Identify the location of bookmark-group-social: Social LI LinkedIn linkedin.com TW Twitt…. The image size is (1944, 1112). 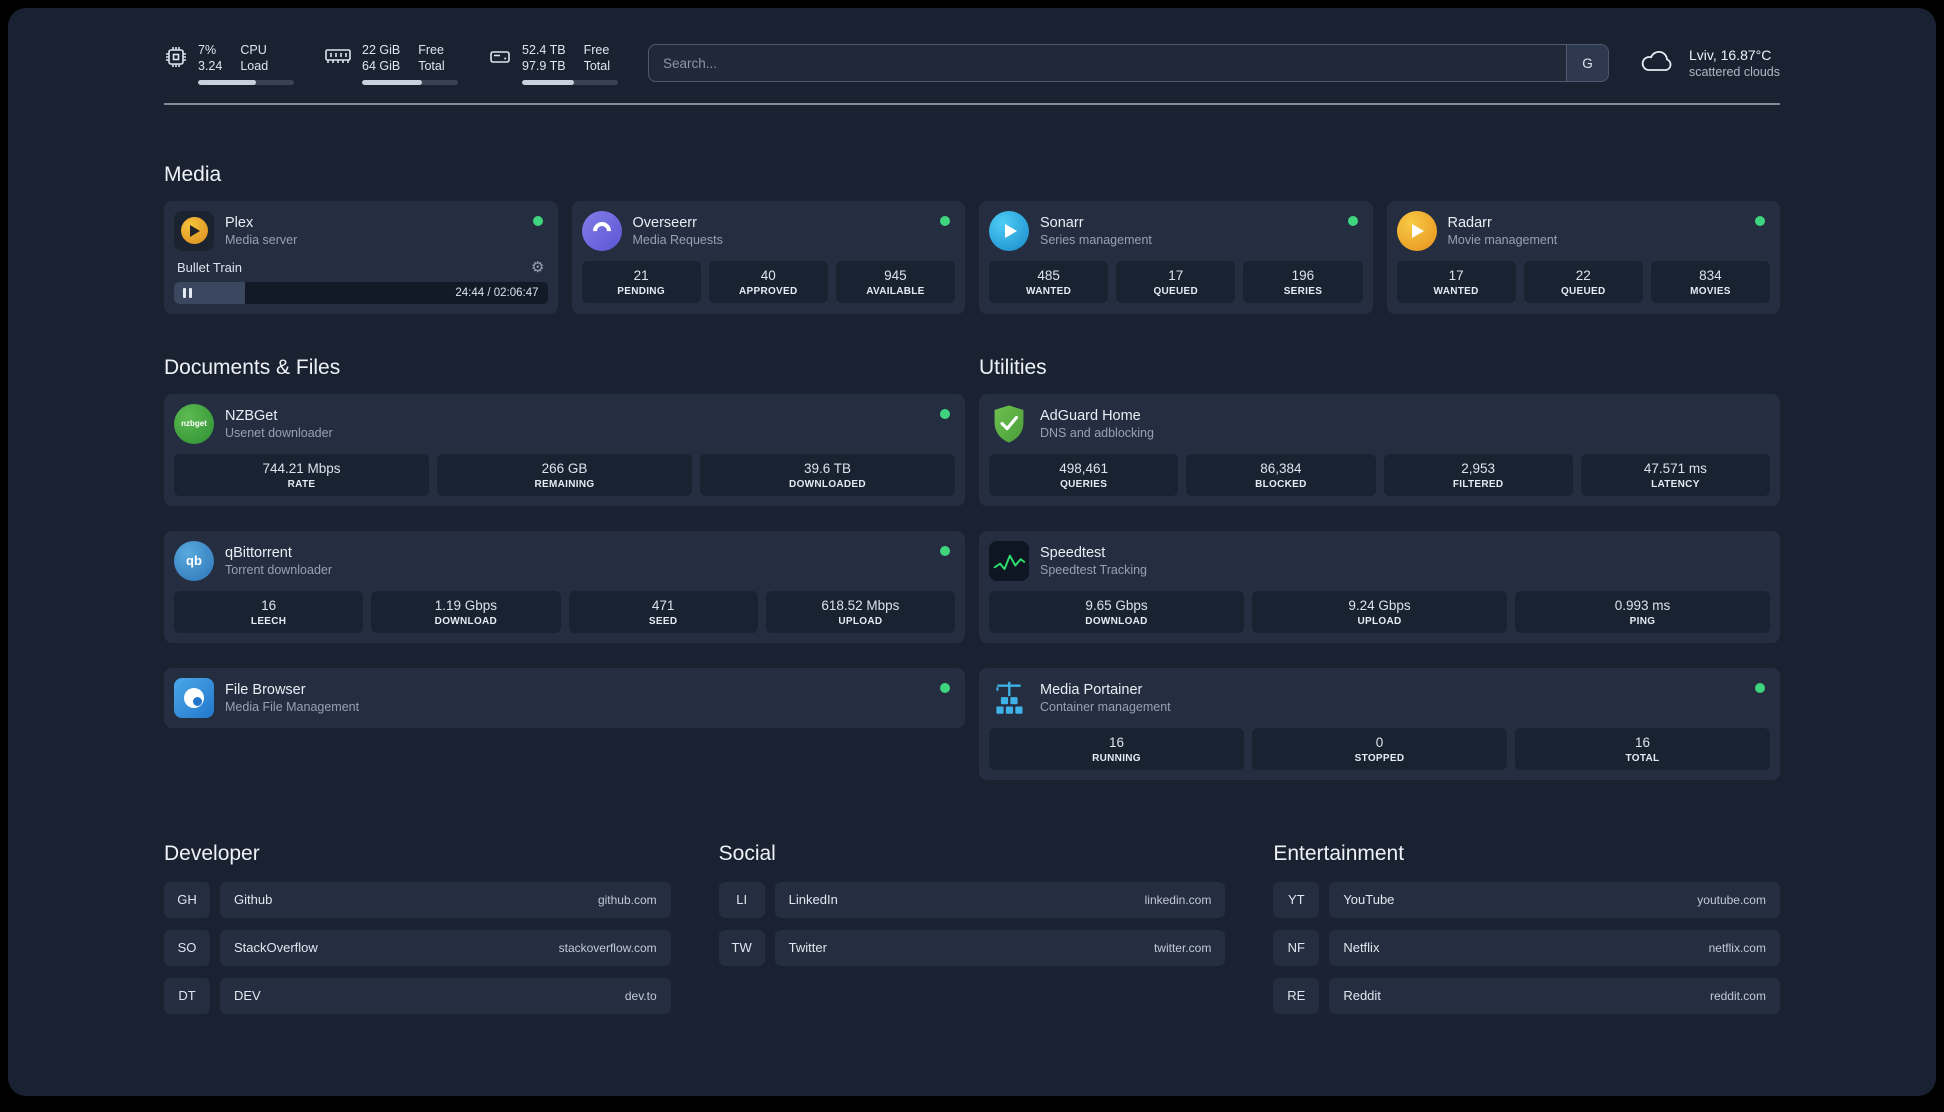
(972, 928).